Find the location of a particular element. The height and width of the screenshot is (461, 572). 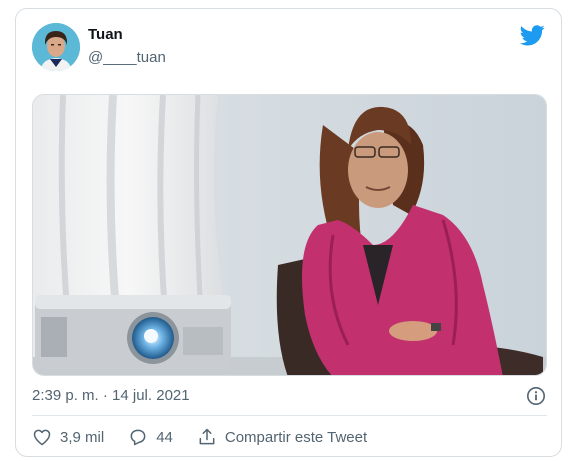

avatar is located at coordinates (56, 47).